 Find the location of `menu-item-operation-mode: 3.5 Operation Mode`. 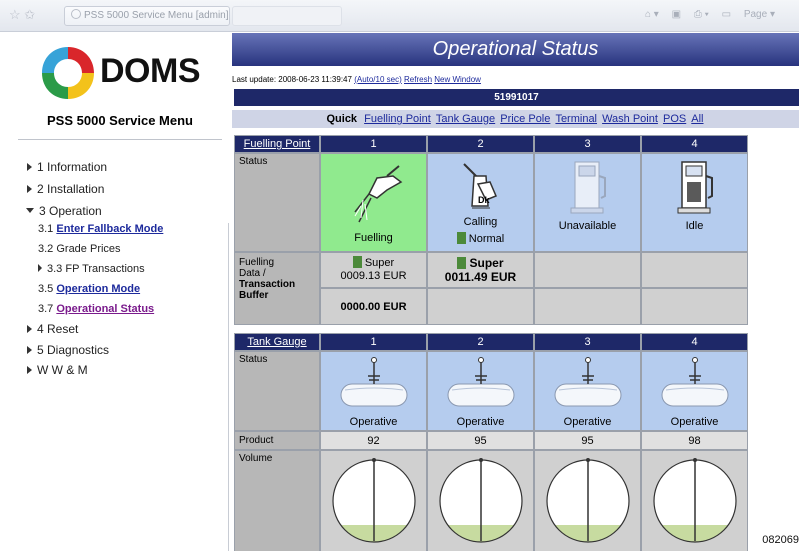

menu-item-operation-mode: 3.5 Operation Mode is located at coordinates (89, 289).